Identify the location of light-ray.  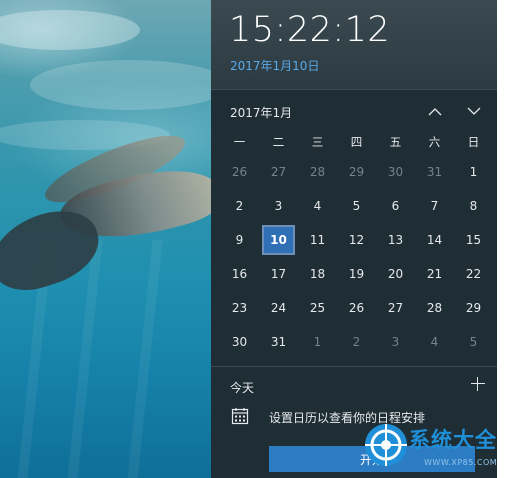
(145, 359).